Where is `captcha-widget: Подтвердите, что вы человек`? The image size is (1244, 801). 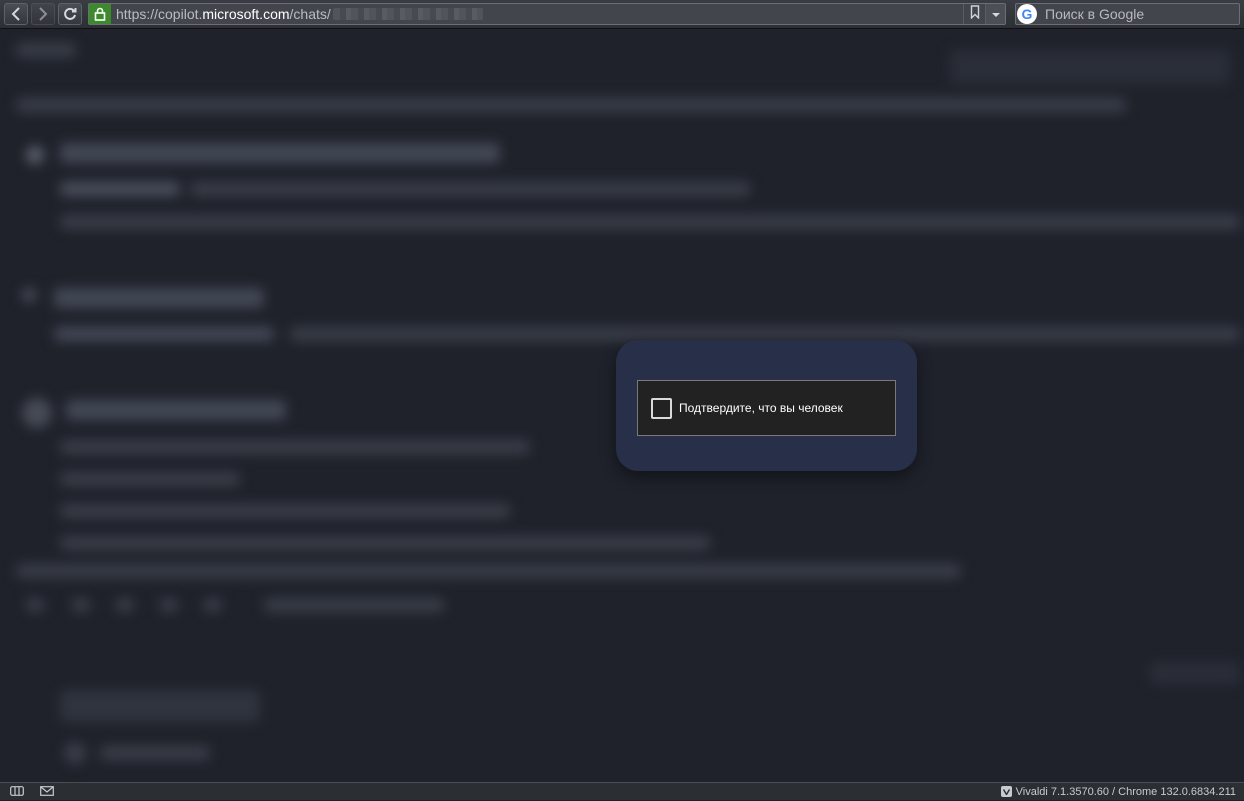
captcha-widget: Подтвердите, что вы человек is located at coordinates (766, 408).